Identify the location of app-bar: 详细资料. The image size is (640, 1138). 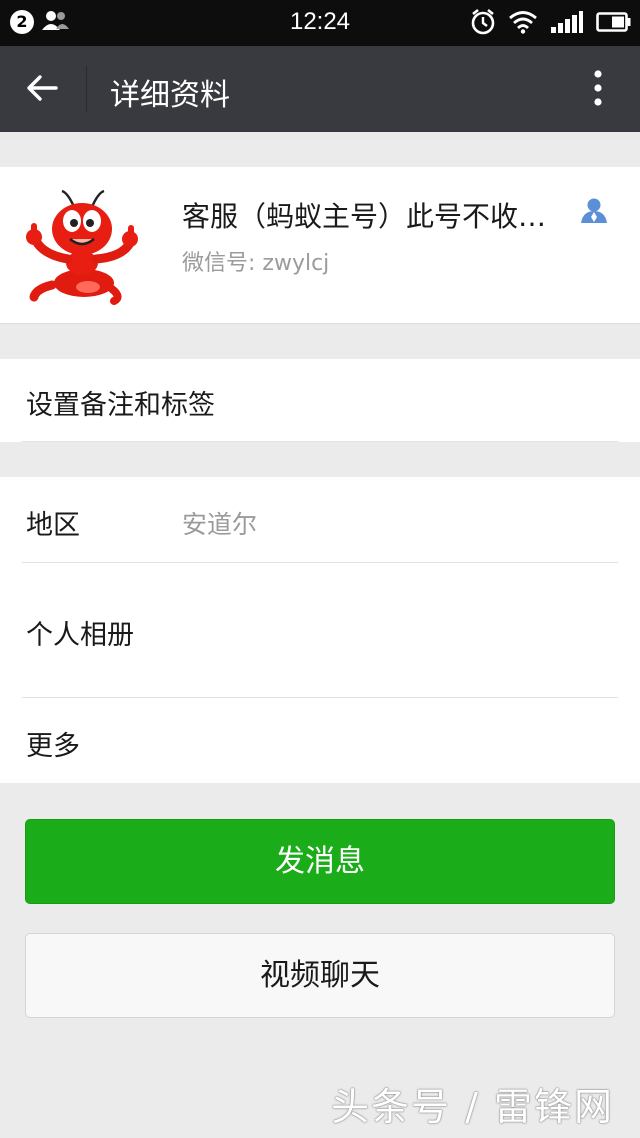
(320, 89).